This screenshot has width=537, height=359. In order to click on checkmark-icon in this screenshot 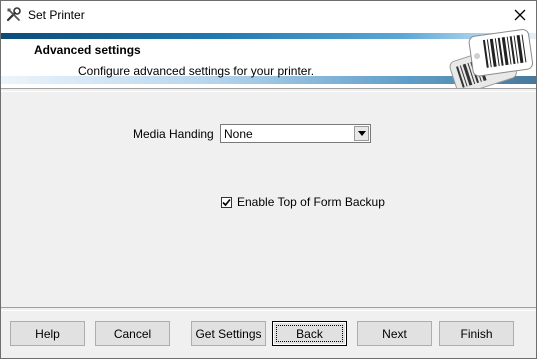, I will do `click(226, 202)`.